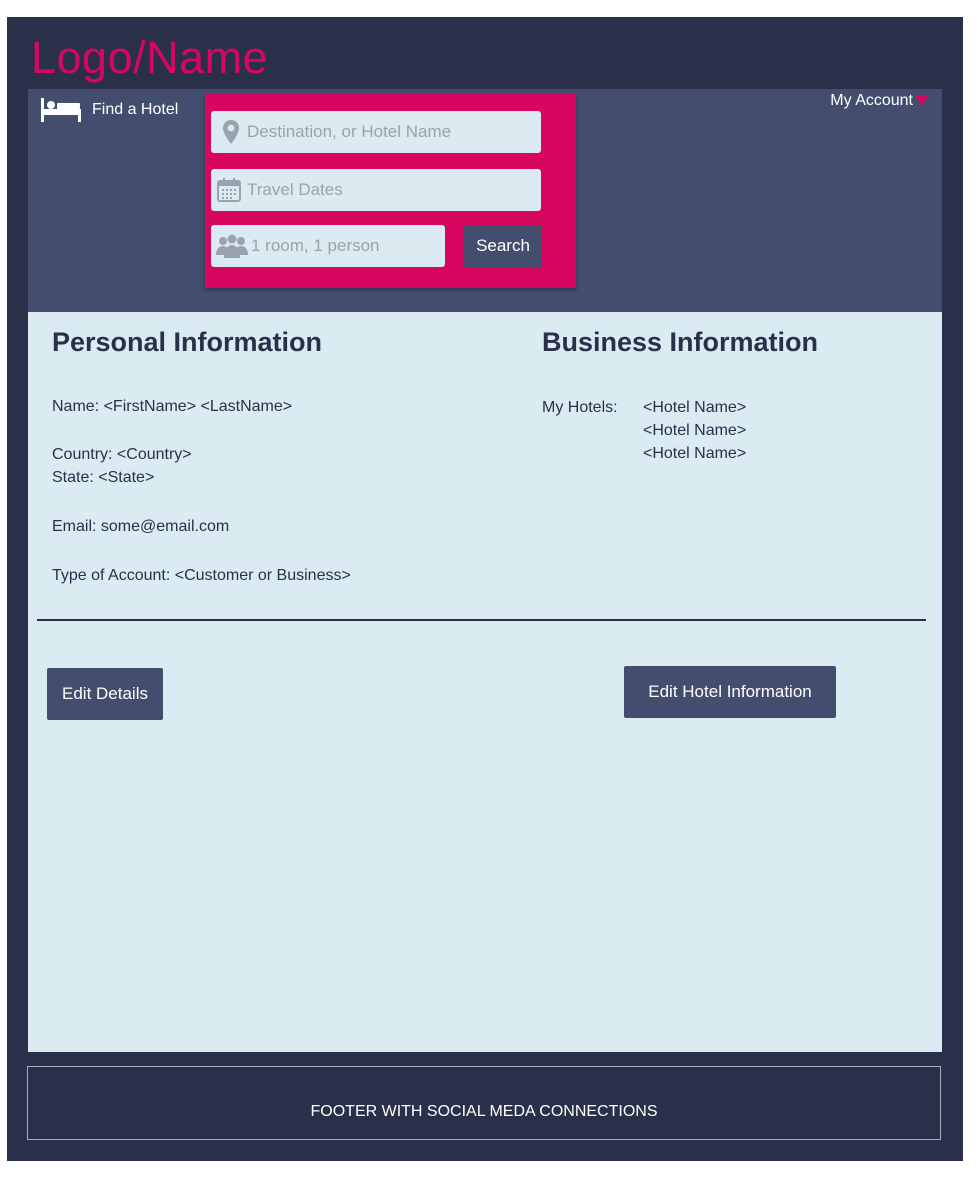  I want to click on footer-text: FOOTER WITH SOCIAL MEDA CONNECTIONS, so click(484, 1111).